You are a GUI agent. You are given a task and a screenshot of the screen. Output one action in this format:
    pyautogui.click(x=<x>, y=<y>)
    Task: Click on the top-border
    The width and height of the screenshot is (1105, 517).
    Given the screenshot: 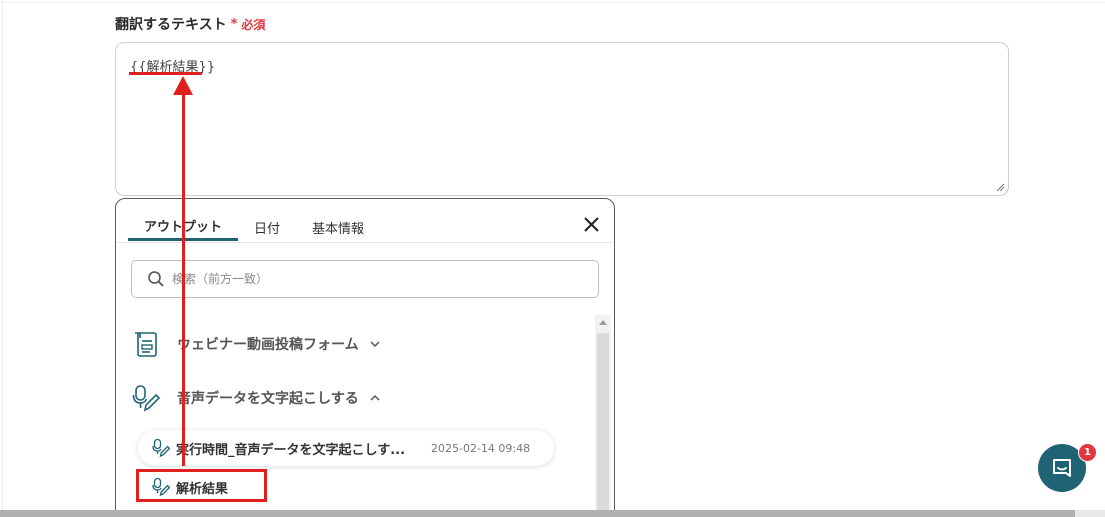 What is the action you would take?
    pyautogui.click(x=552, y=2)
    